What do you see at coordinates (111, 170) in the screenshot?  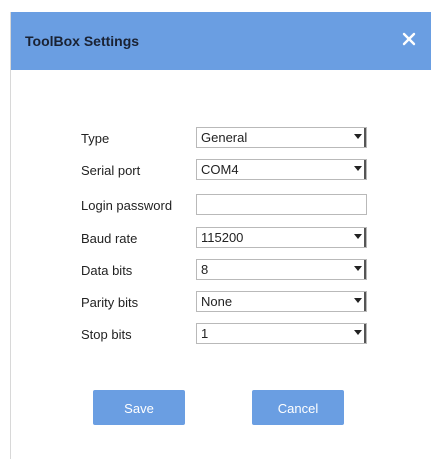 I see `serial-port-label: Serial port` at bounding box center [111, 170].